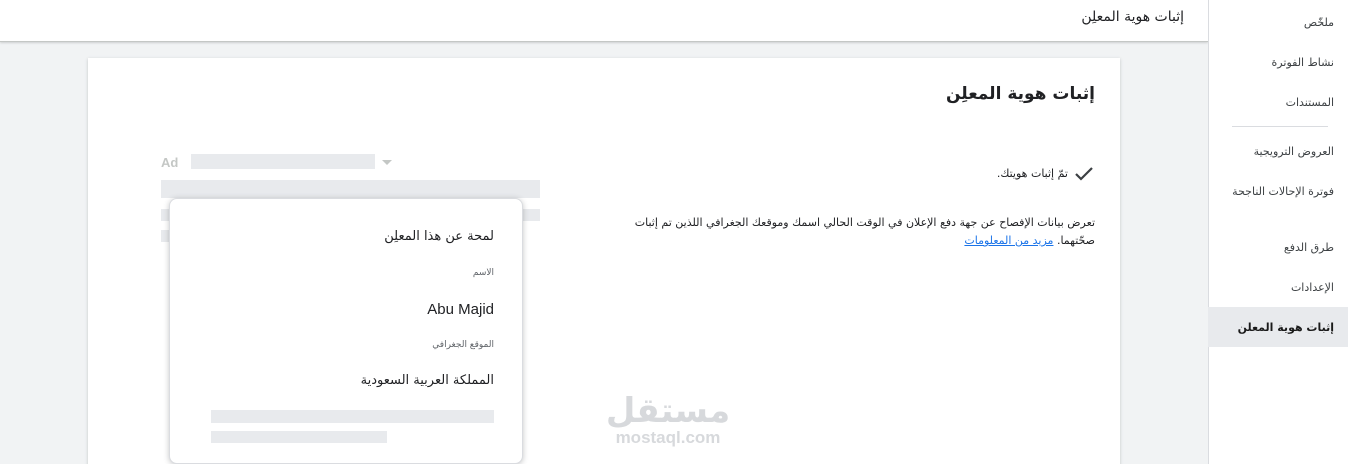  Describe the element at coordinates (1278, 62) in the screenshot. I see `sidebar-item-billing-activity: نشاط الفوترة` at that location.